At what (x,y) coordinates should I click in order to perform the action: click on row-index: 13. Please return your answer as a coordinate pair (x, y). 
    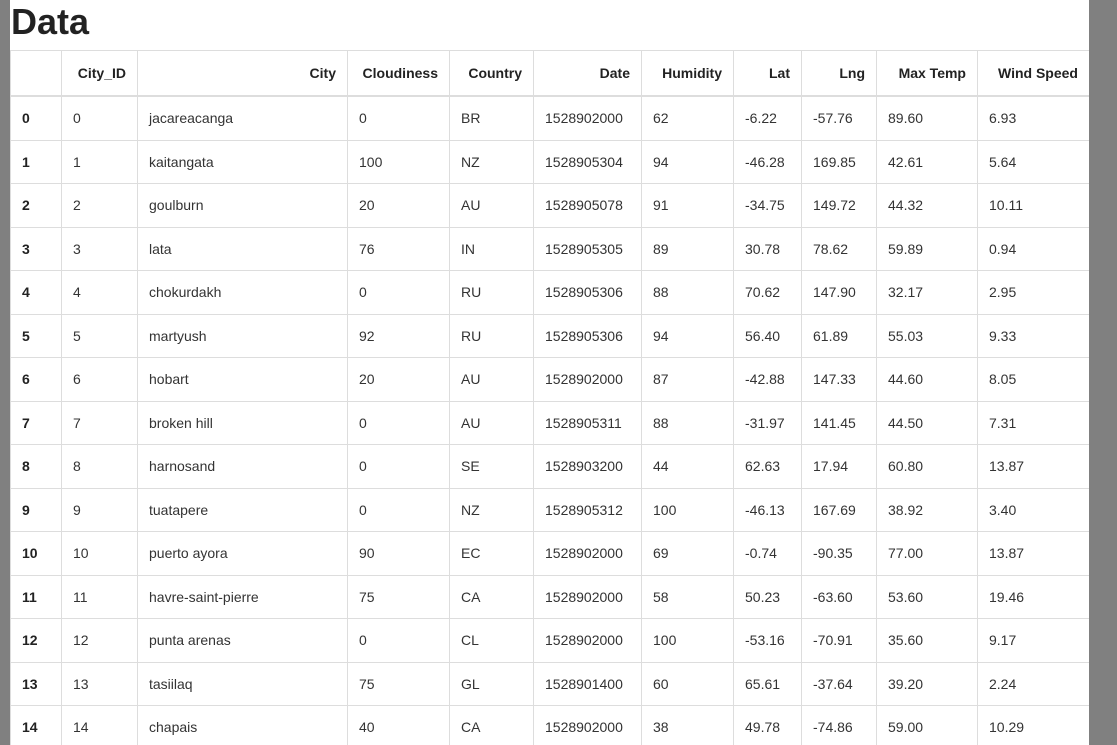
    Looking at the image, I should click on (36, 683).